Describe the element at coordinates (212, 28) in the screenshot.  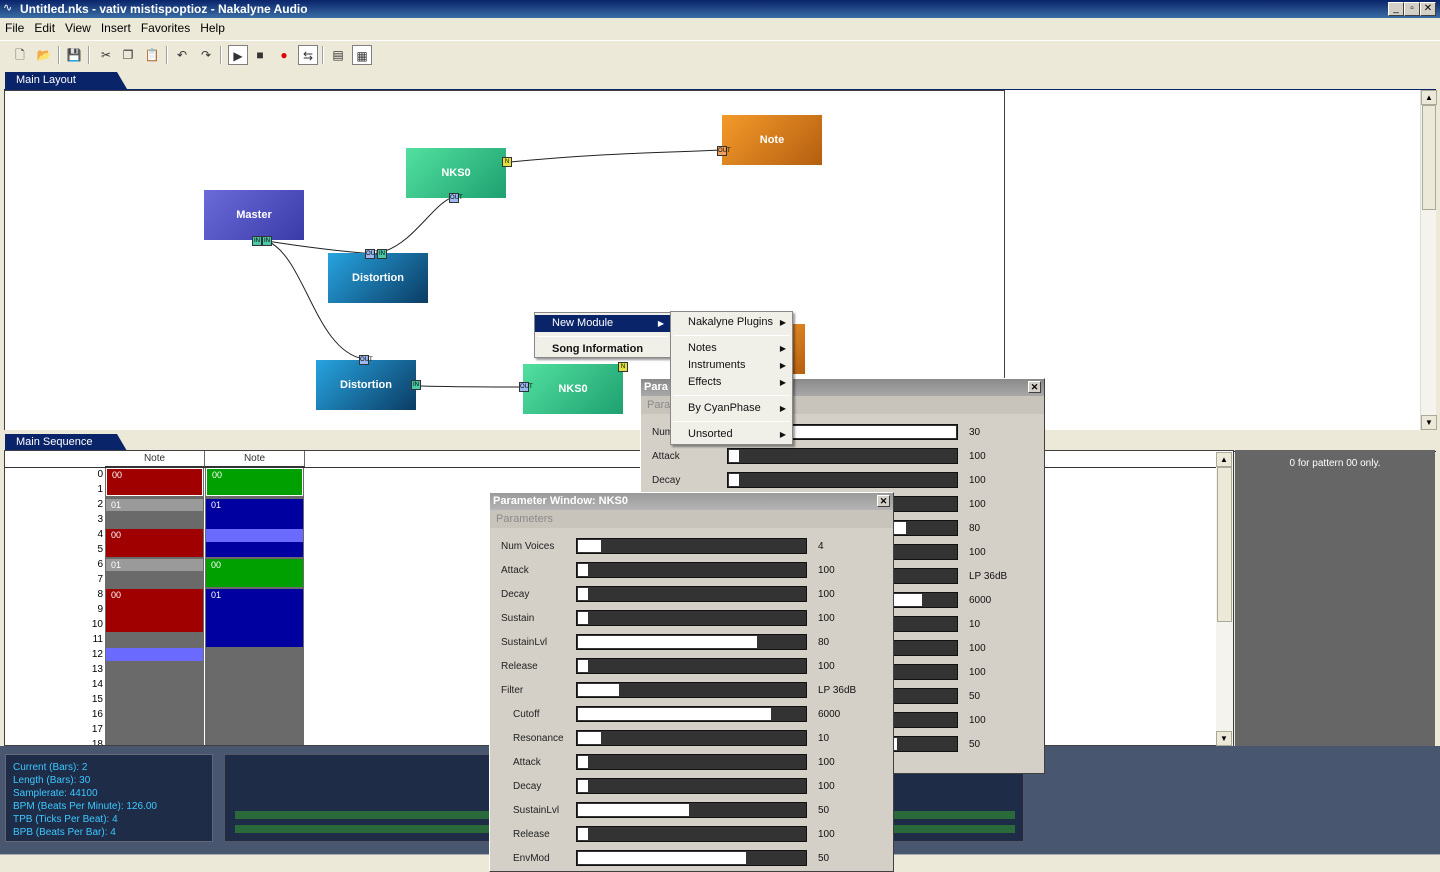
I see `menu-help: Help` at that location.